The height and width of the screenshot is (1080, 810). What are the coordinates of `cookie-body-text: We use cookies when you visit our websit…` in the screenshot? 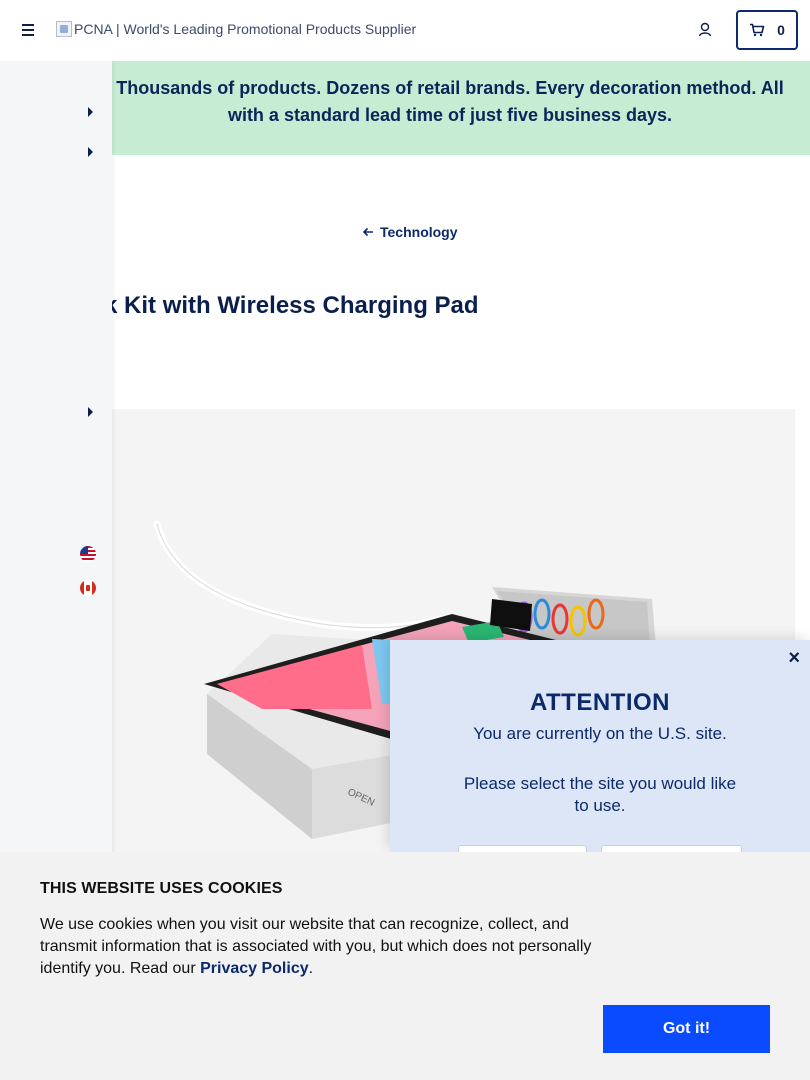 It's located at (316, 946).